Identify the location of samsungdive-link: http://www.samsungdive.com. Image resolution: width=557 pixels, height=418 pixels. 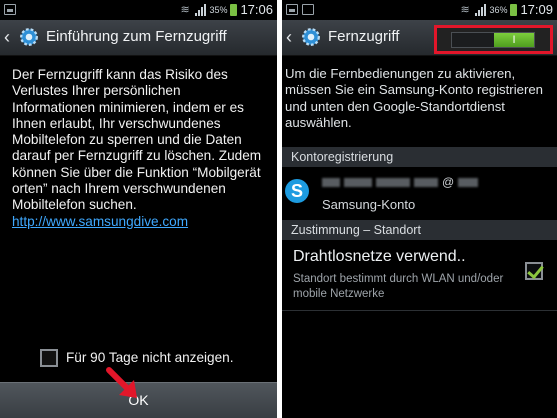
(100, 221).